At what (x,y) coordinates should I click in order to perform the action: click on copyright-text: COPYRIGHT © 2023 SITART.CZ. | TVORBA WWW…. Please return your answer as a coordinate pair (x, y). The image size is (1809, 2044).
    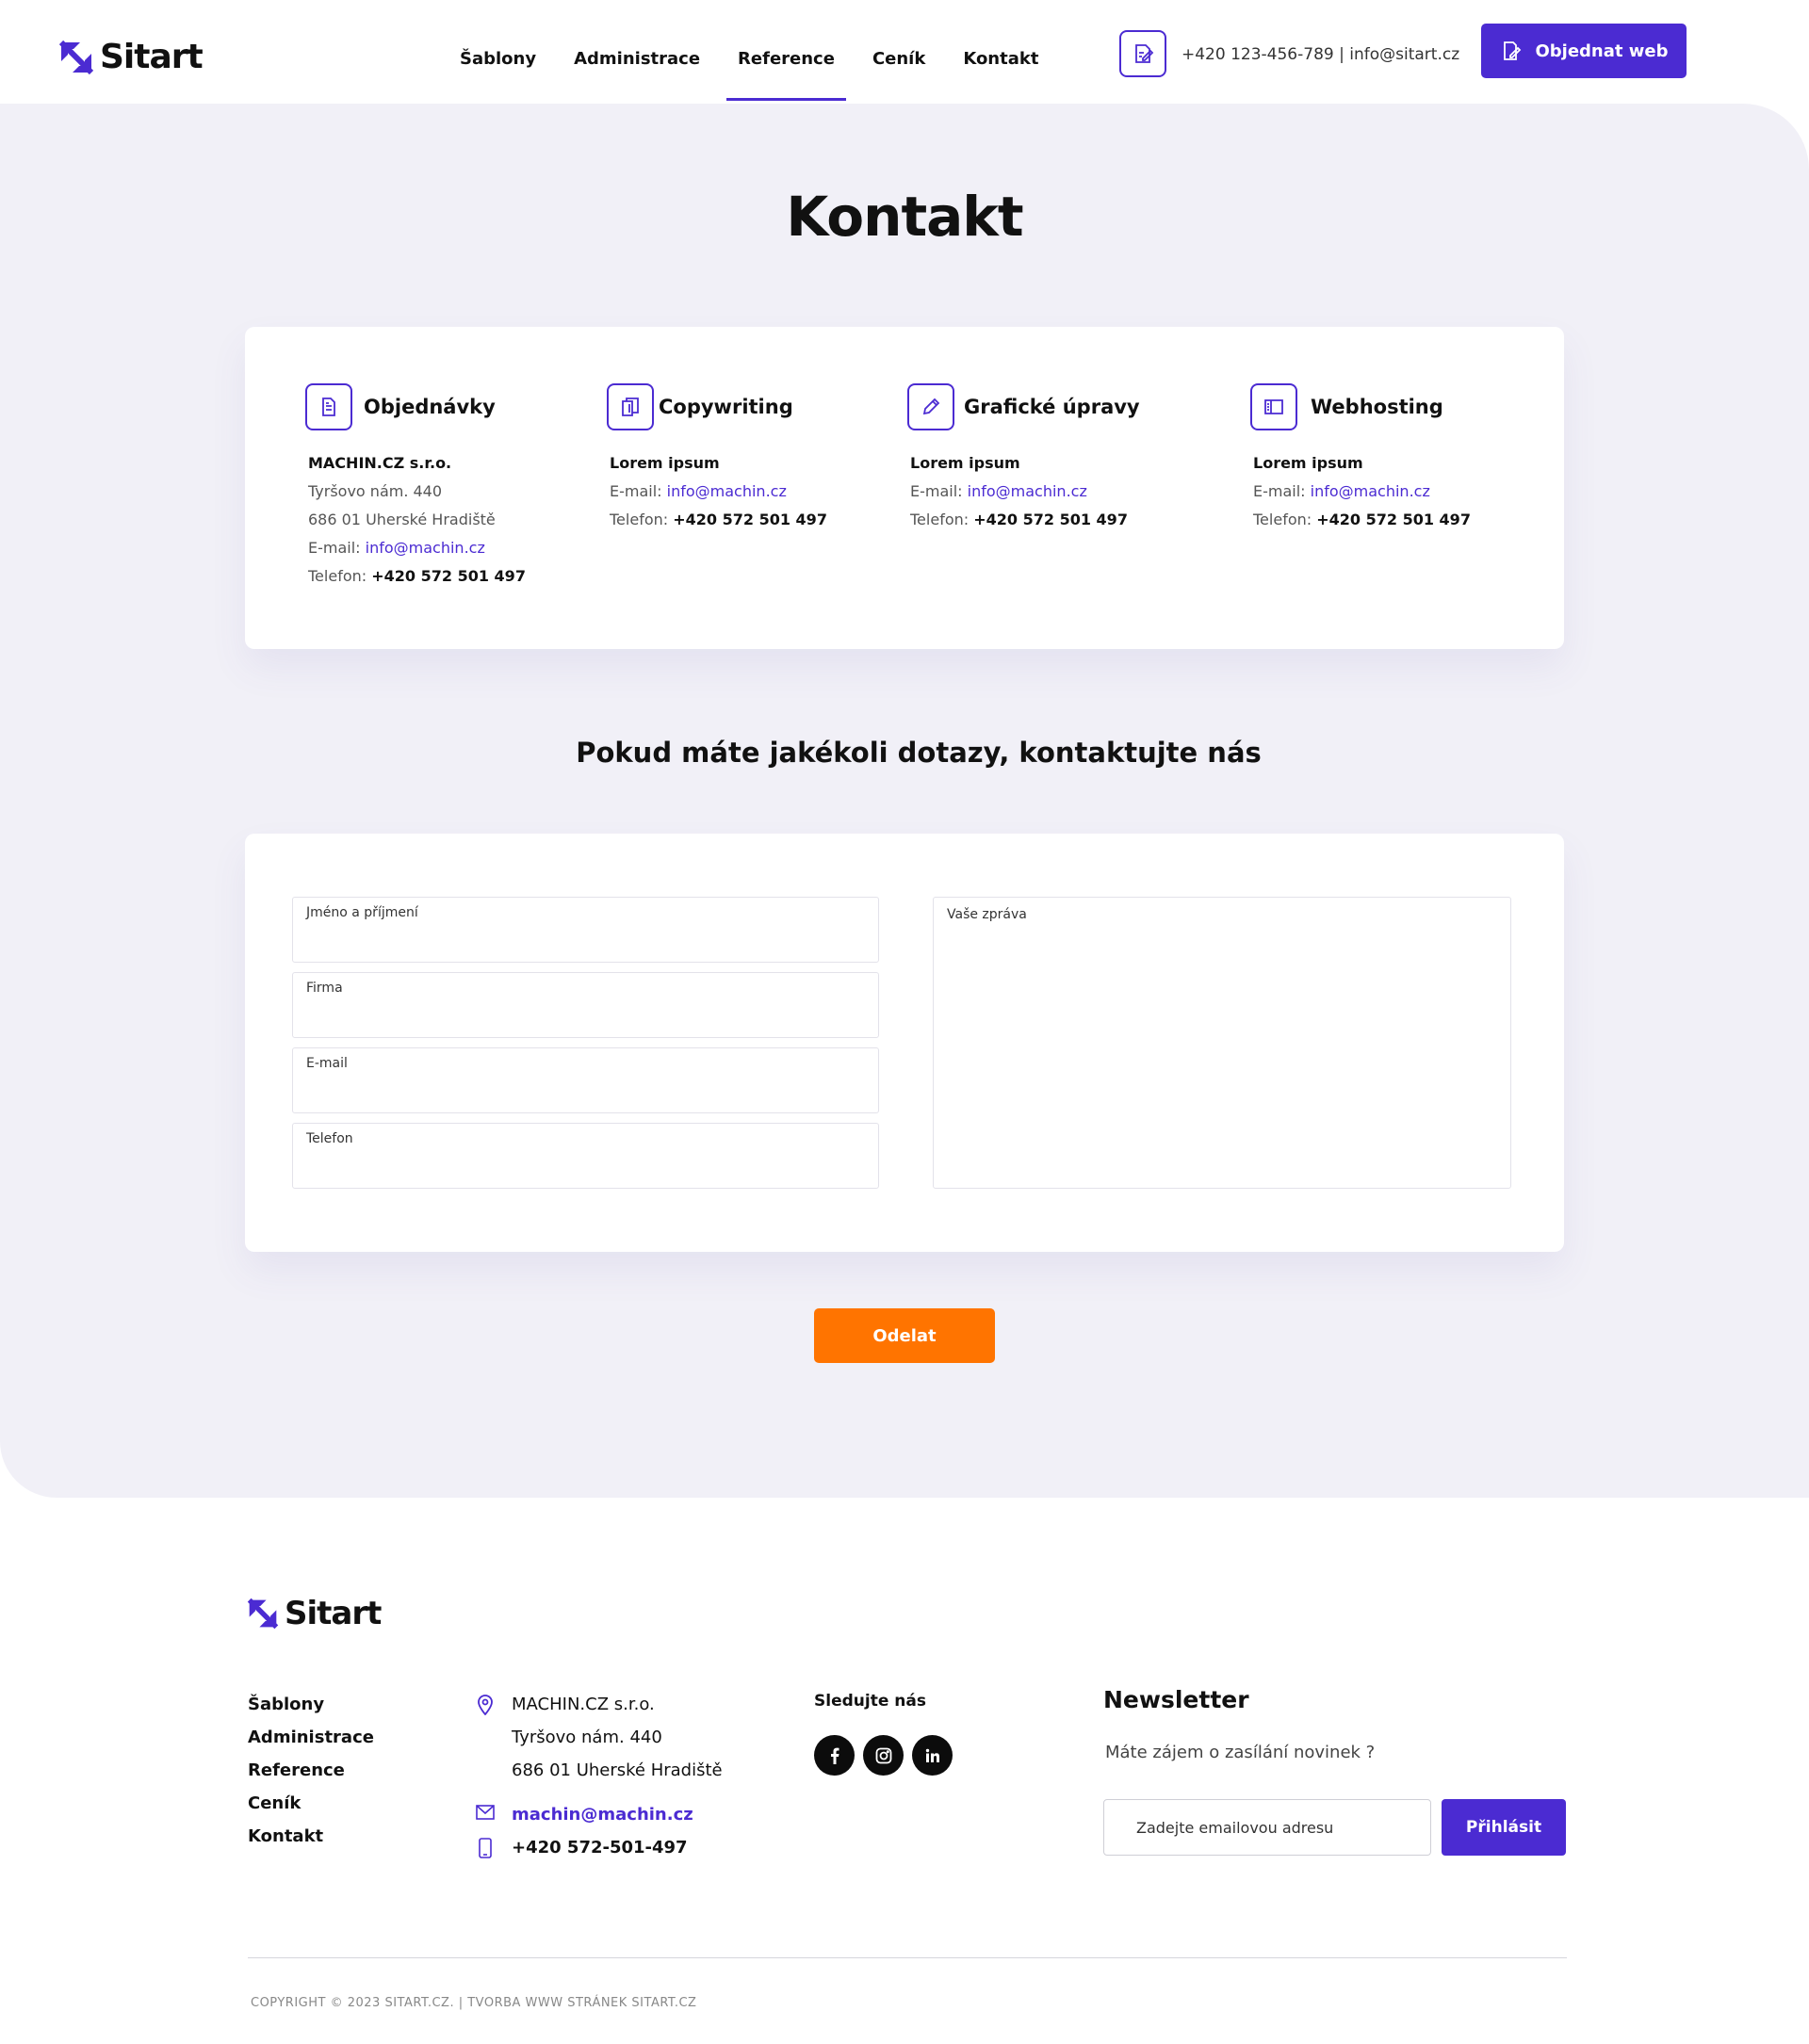
    Looking at the image, I should click on (474, 2003).